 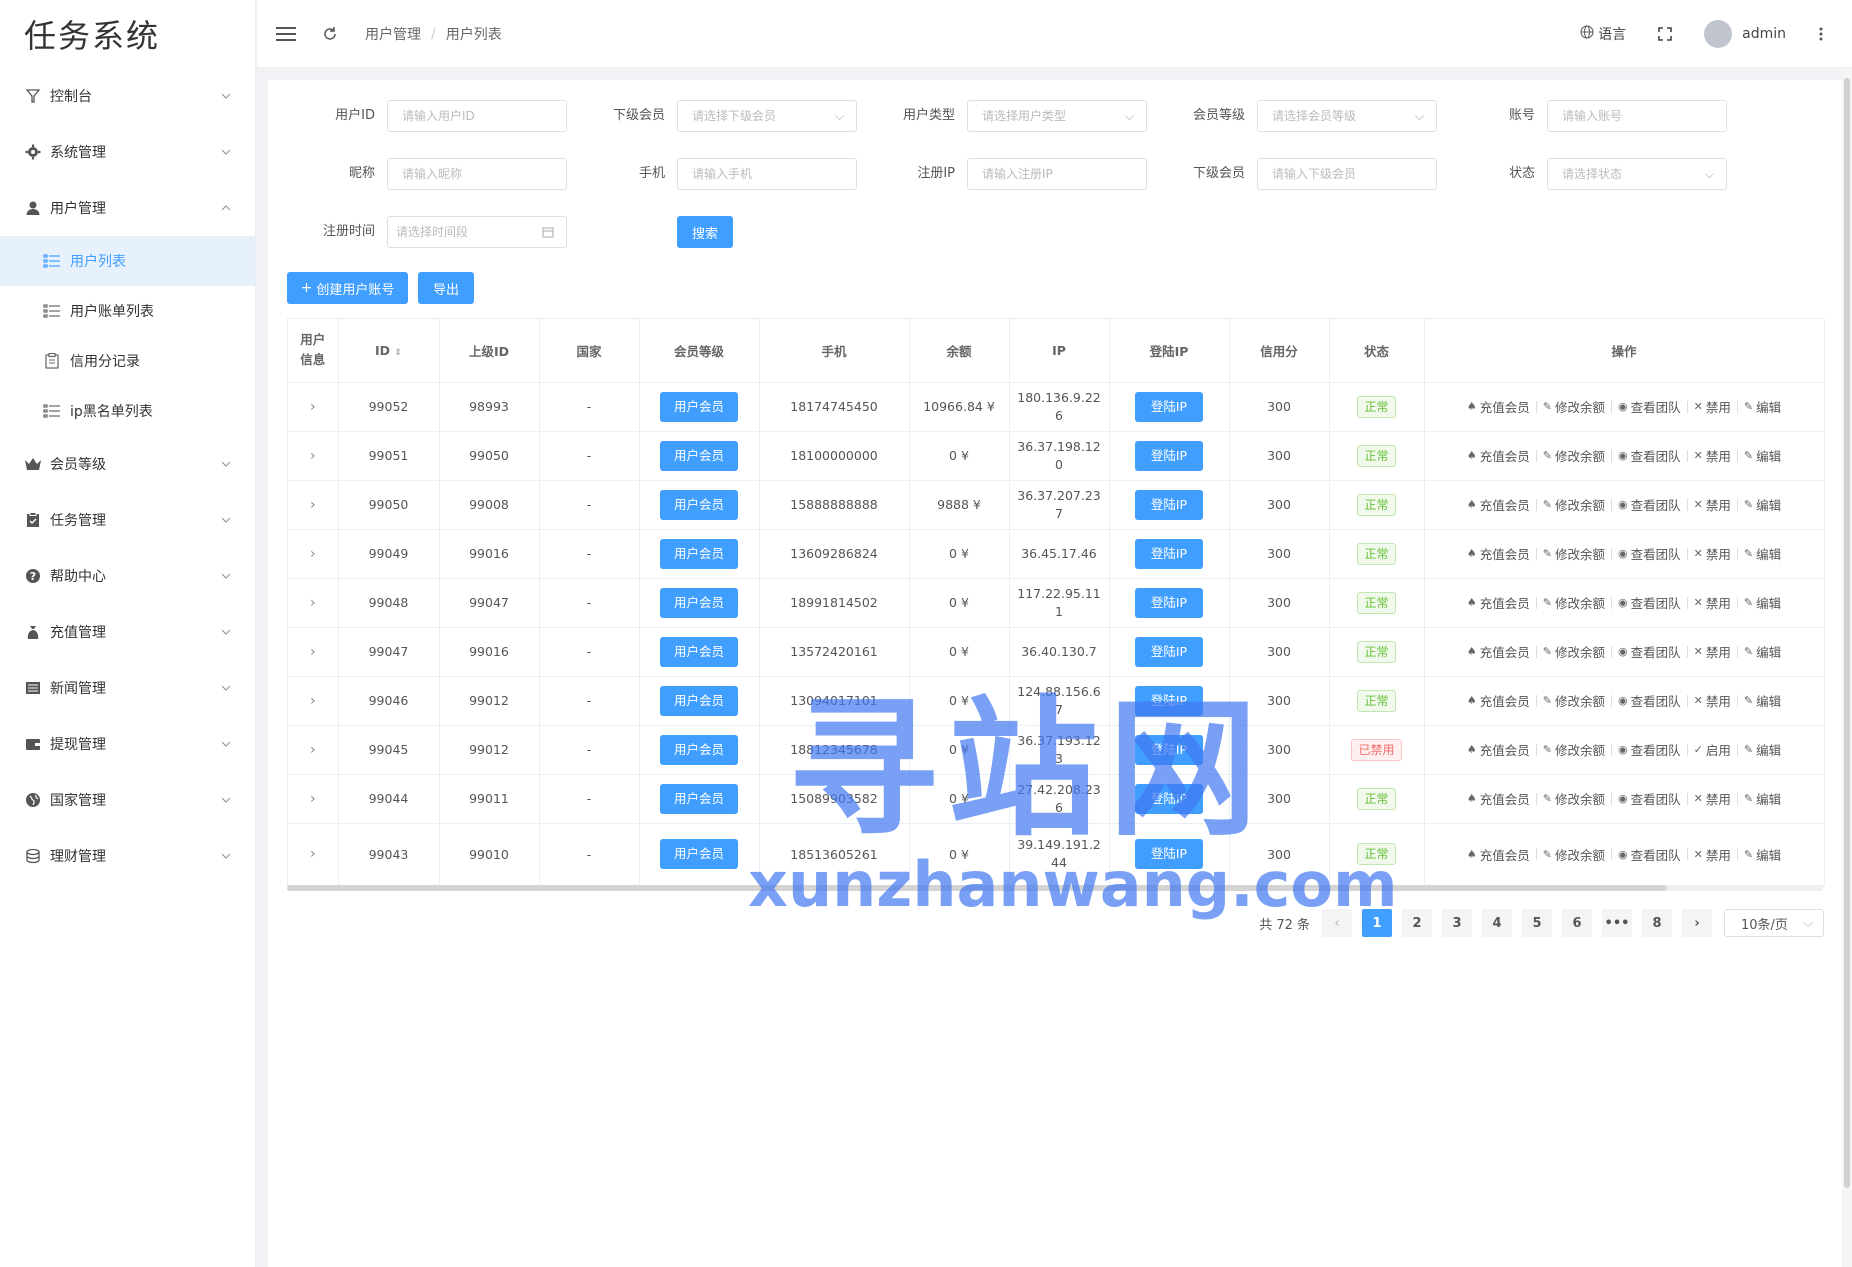 I want to click on create-user-button: + 创建用户账号, so click(x=347, y=288).